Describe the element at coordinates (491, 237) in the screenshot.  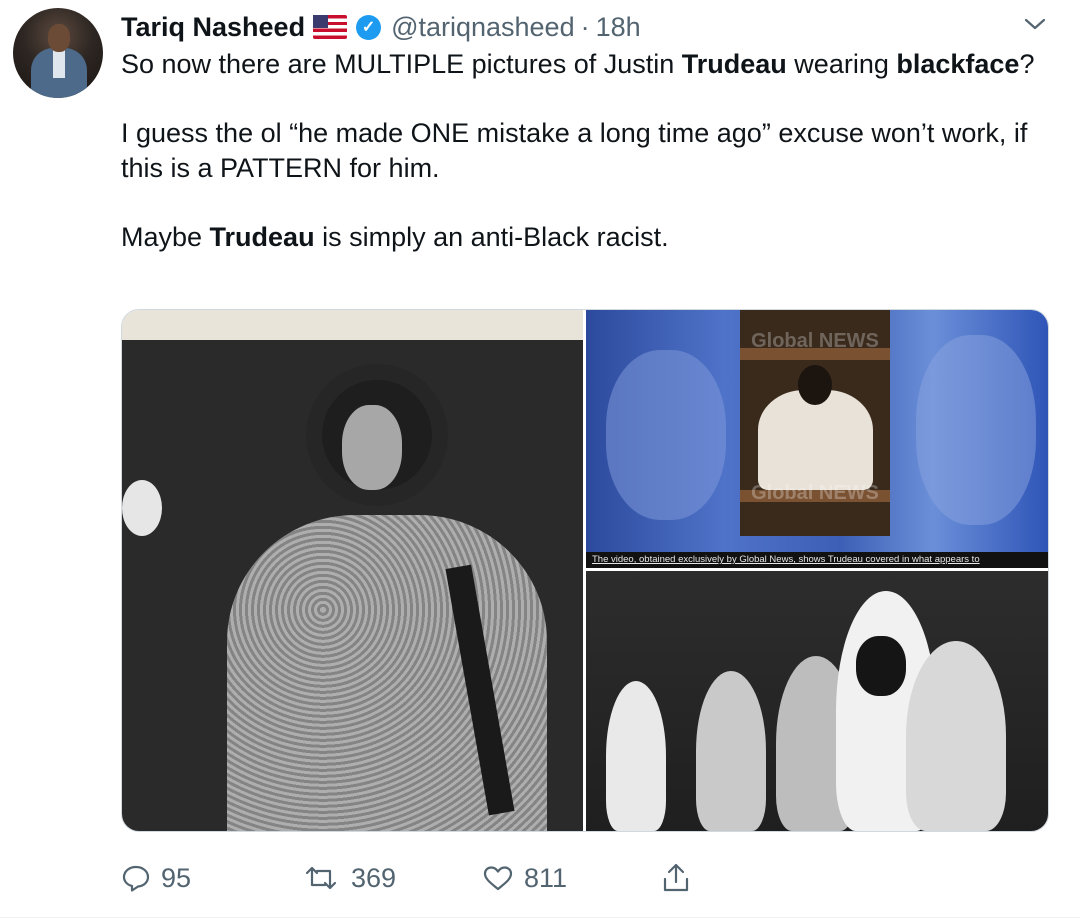
I see `text-span: is simply an anti-Black racist.` at that location.